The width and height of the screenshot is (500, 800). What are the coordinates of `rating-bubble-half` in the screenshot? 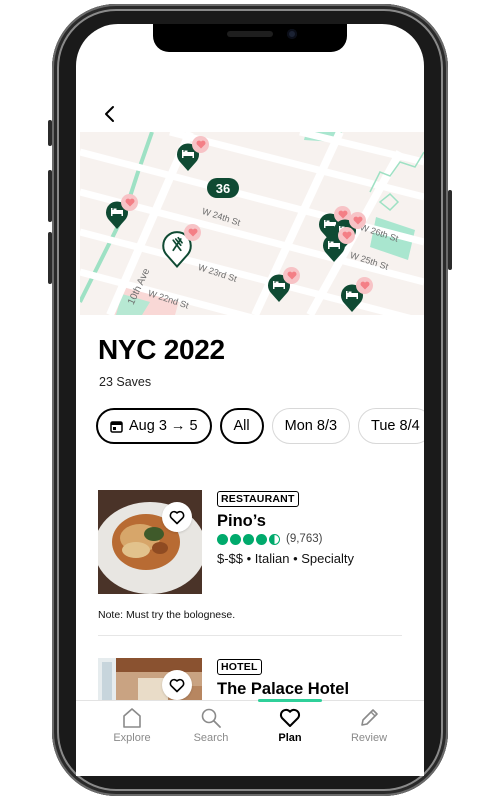 It's located at (274, 539).